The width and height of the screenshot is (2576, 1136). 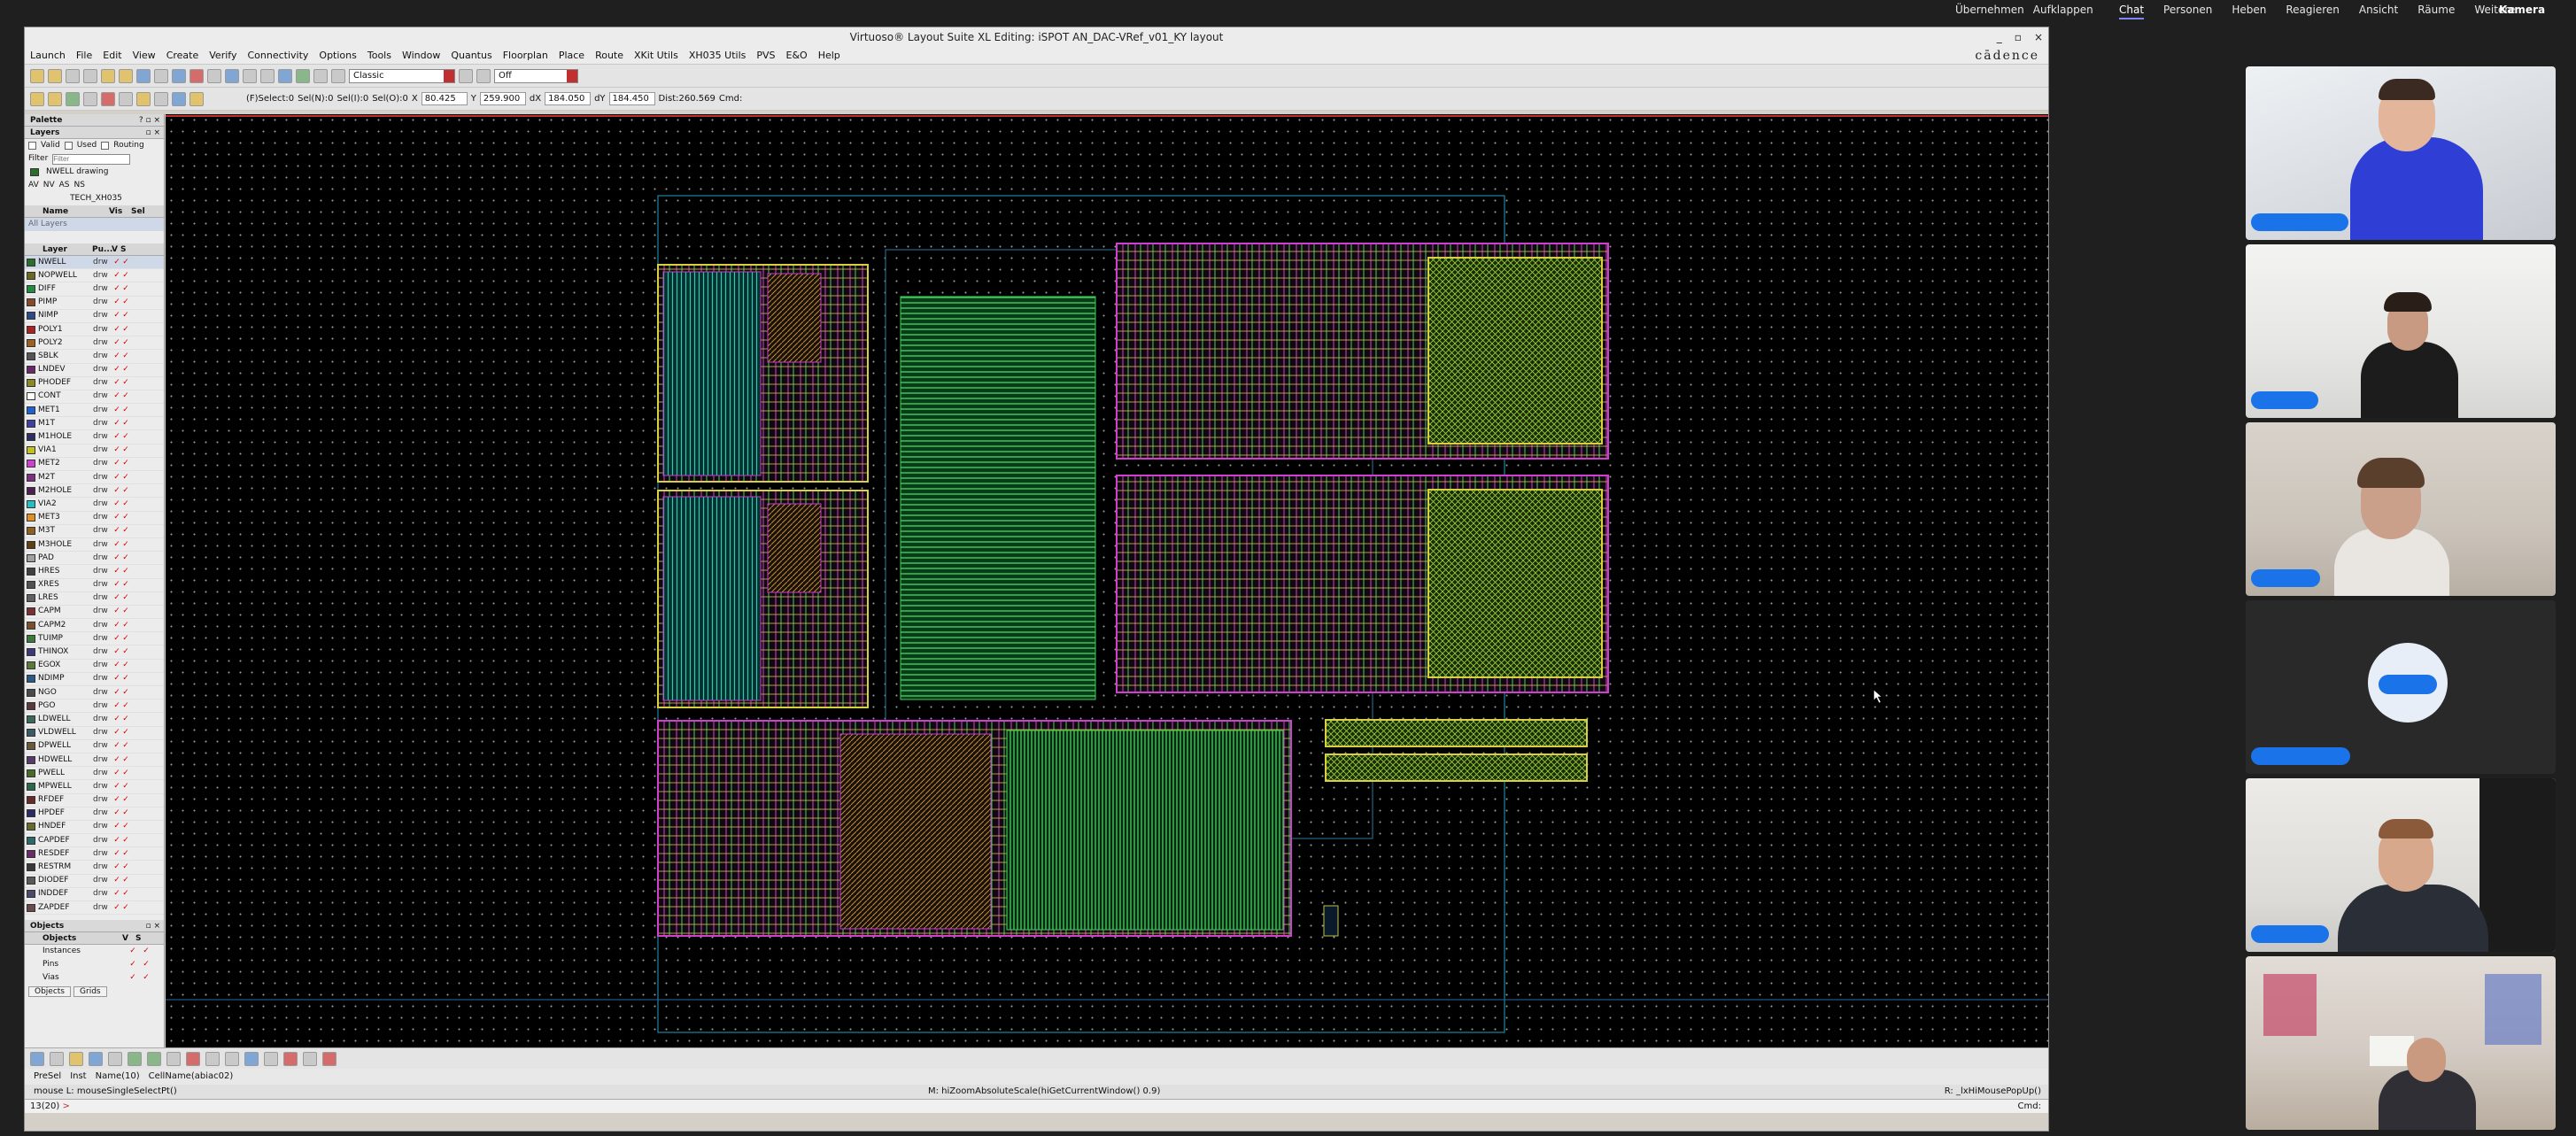 I want to click on create-path-icon, so click(x=73, y=98).